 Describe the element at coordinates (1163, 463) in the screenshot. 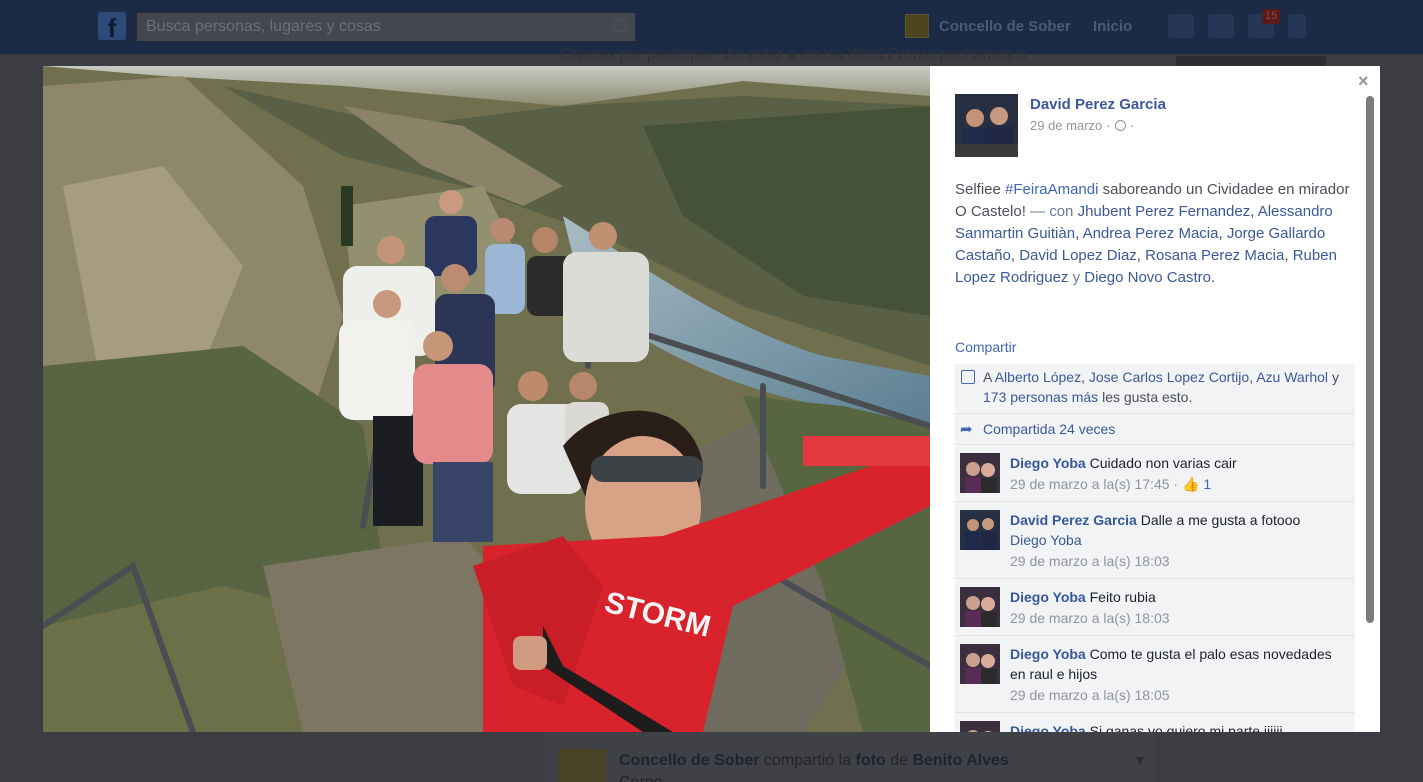

I see `comment-text: Cuidado non varias cair` at that location.